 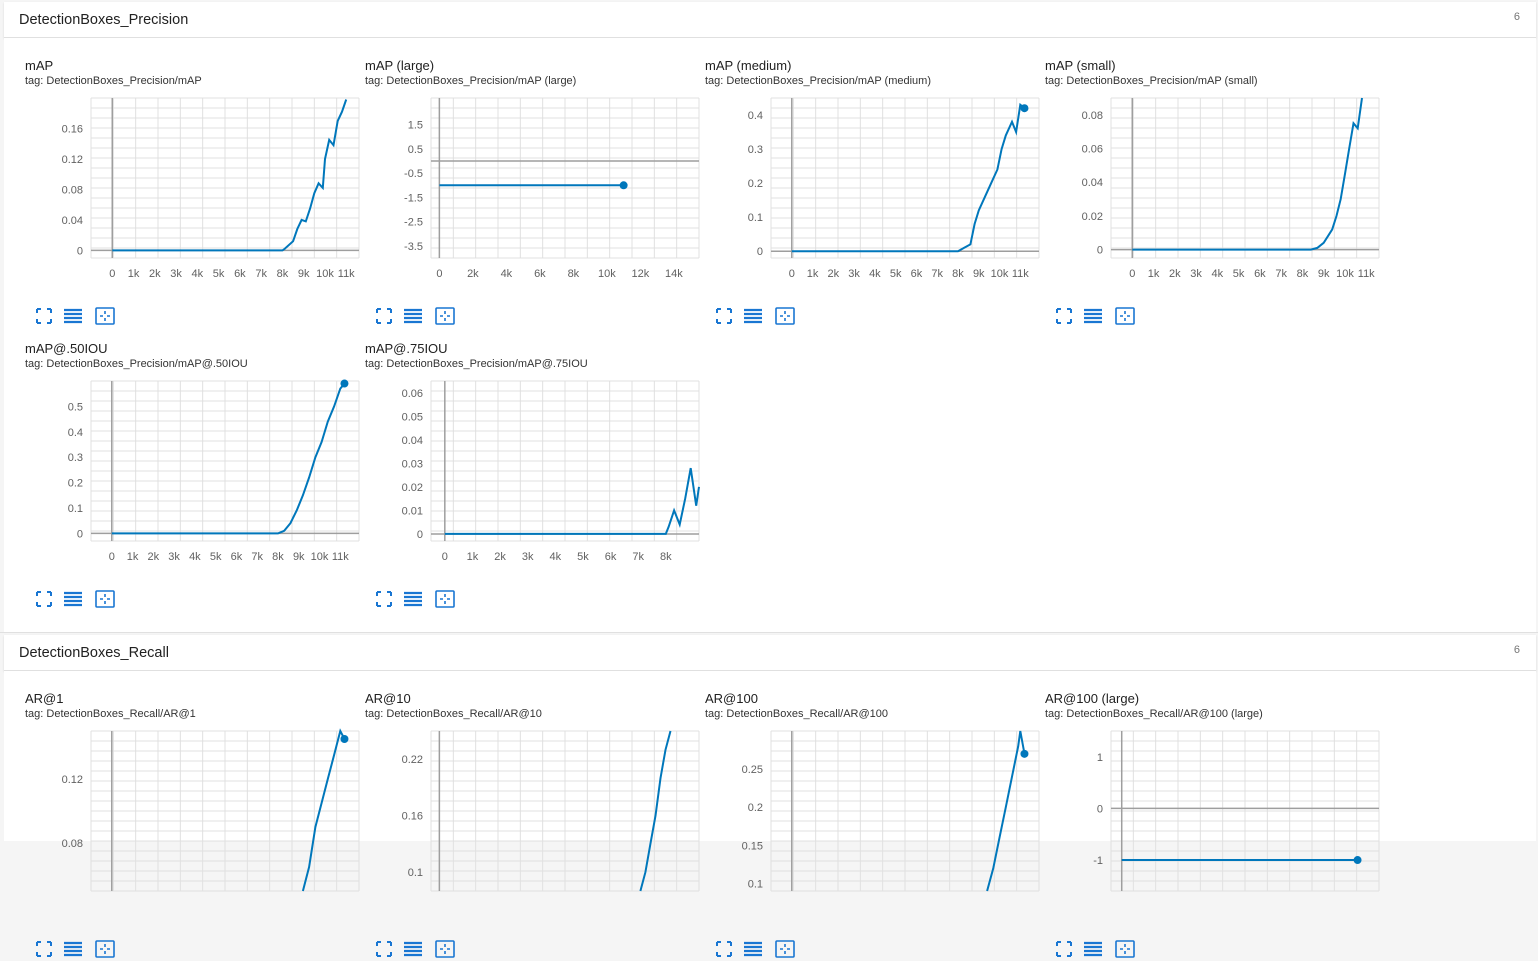 What do you see at coordinates (769, 632) in the screenshot?
I see `section-divider` at bounding box center [769, 632].